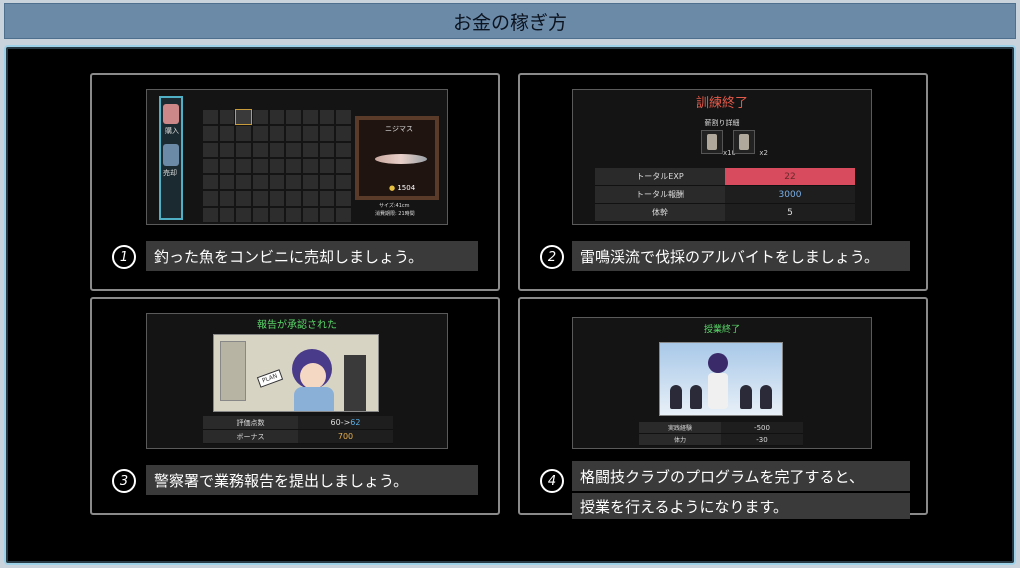  Describe the element at coordinates (243, 117) in the screenshot. I see `inventory-slot-selected` at that location.